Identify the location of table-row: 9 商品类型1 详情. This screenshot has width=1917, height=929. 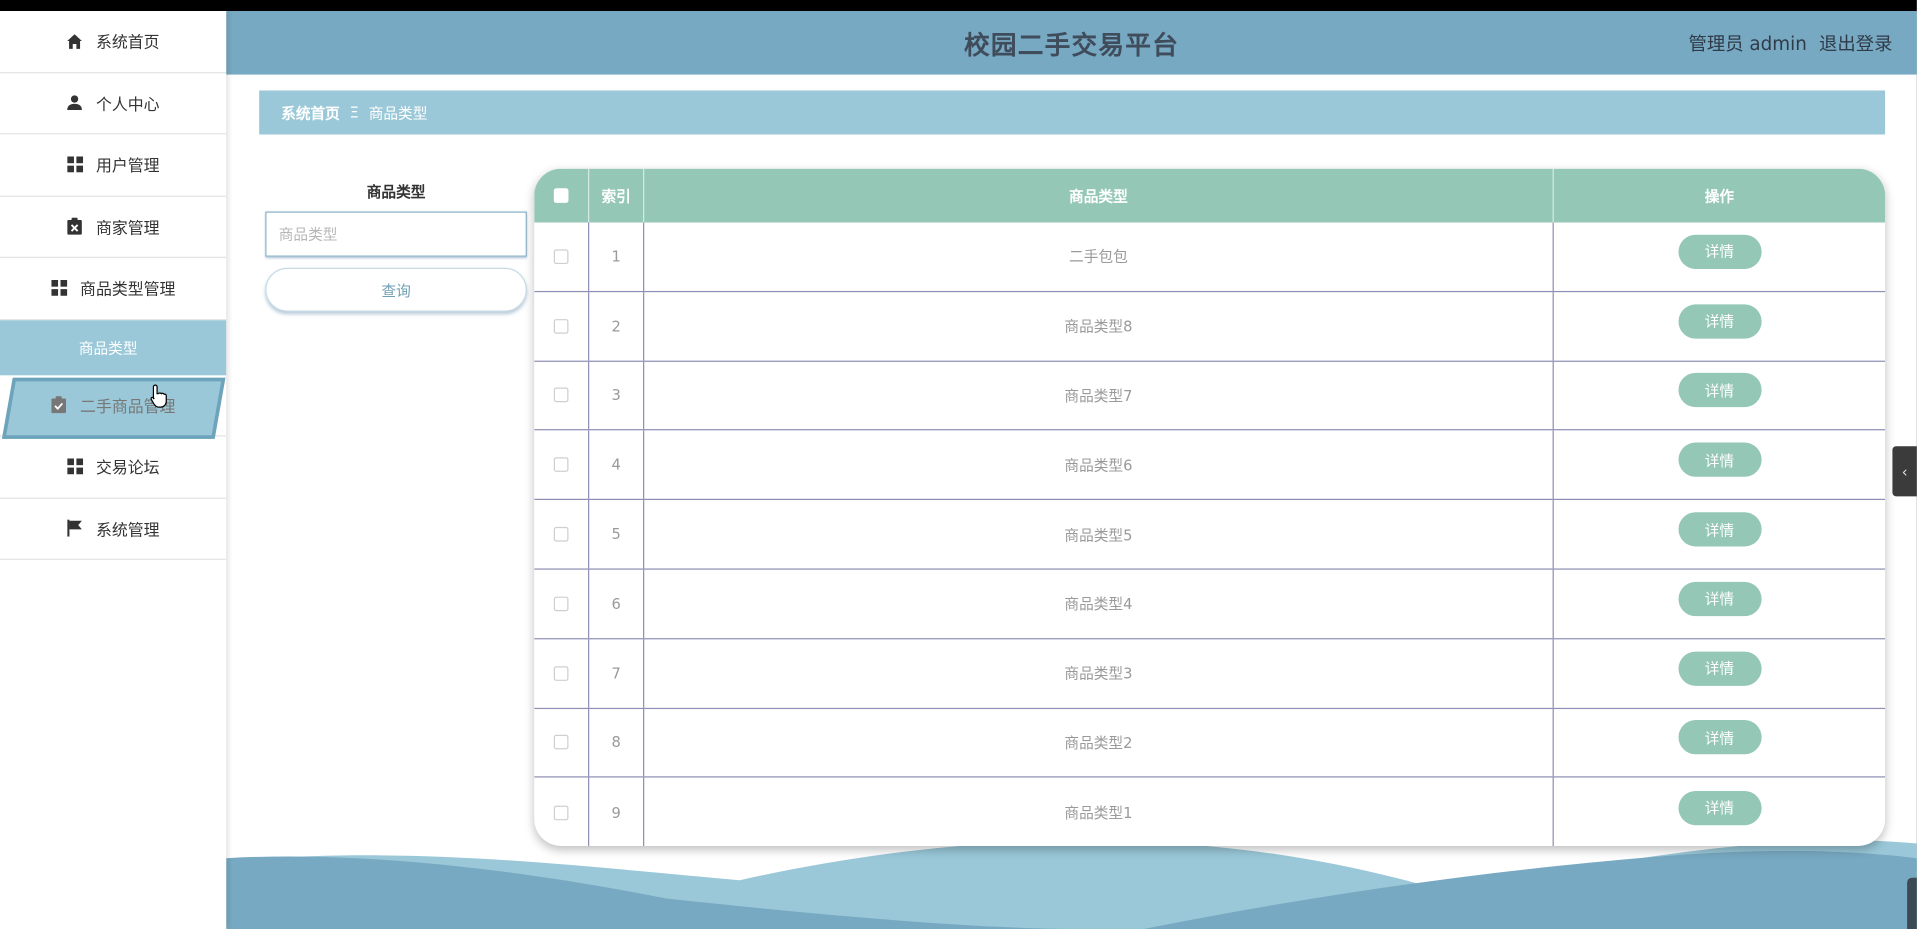
(1209, 811).